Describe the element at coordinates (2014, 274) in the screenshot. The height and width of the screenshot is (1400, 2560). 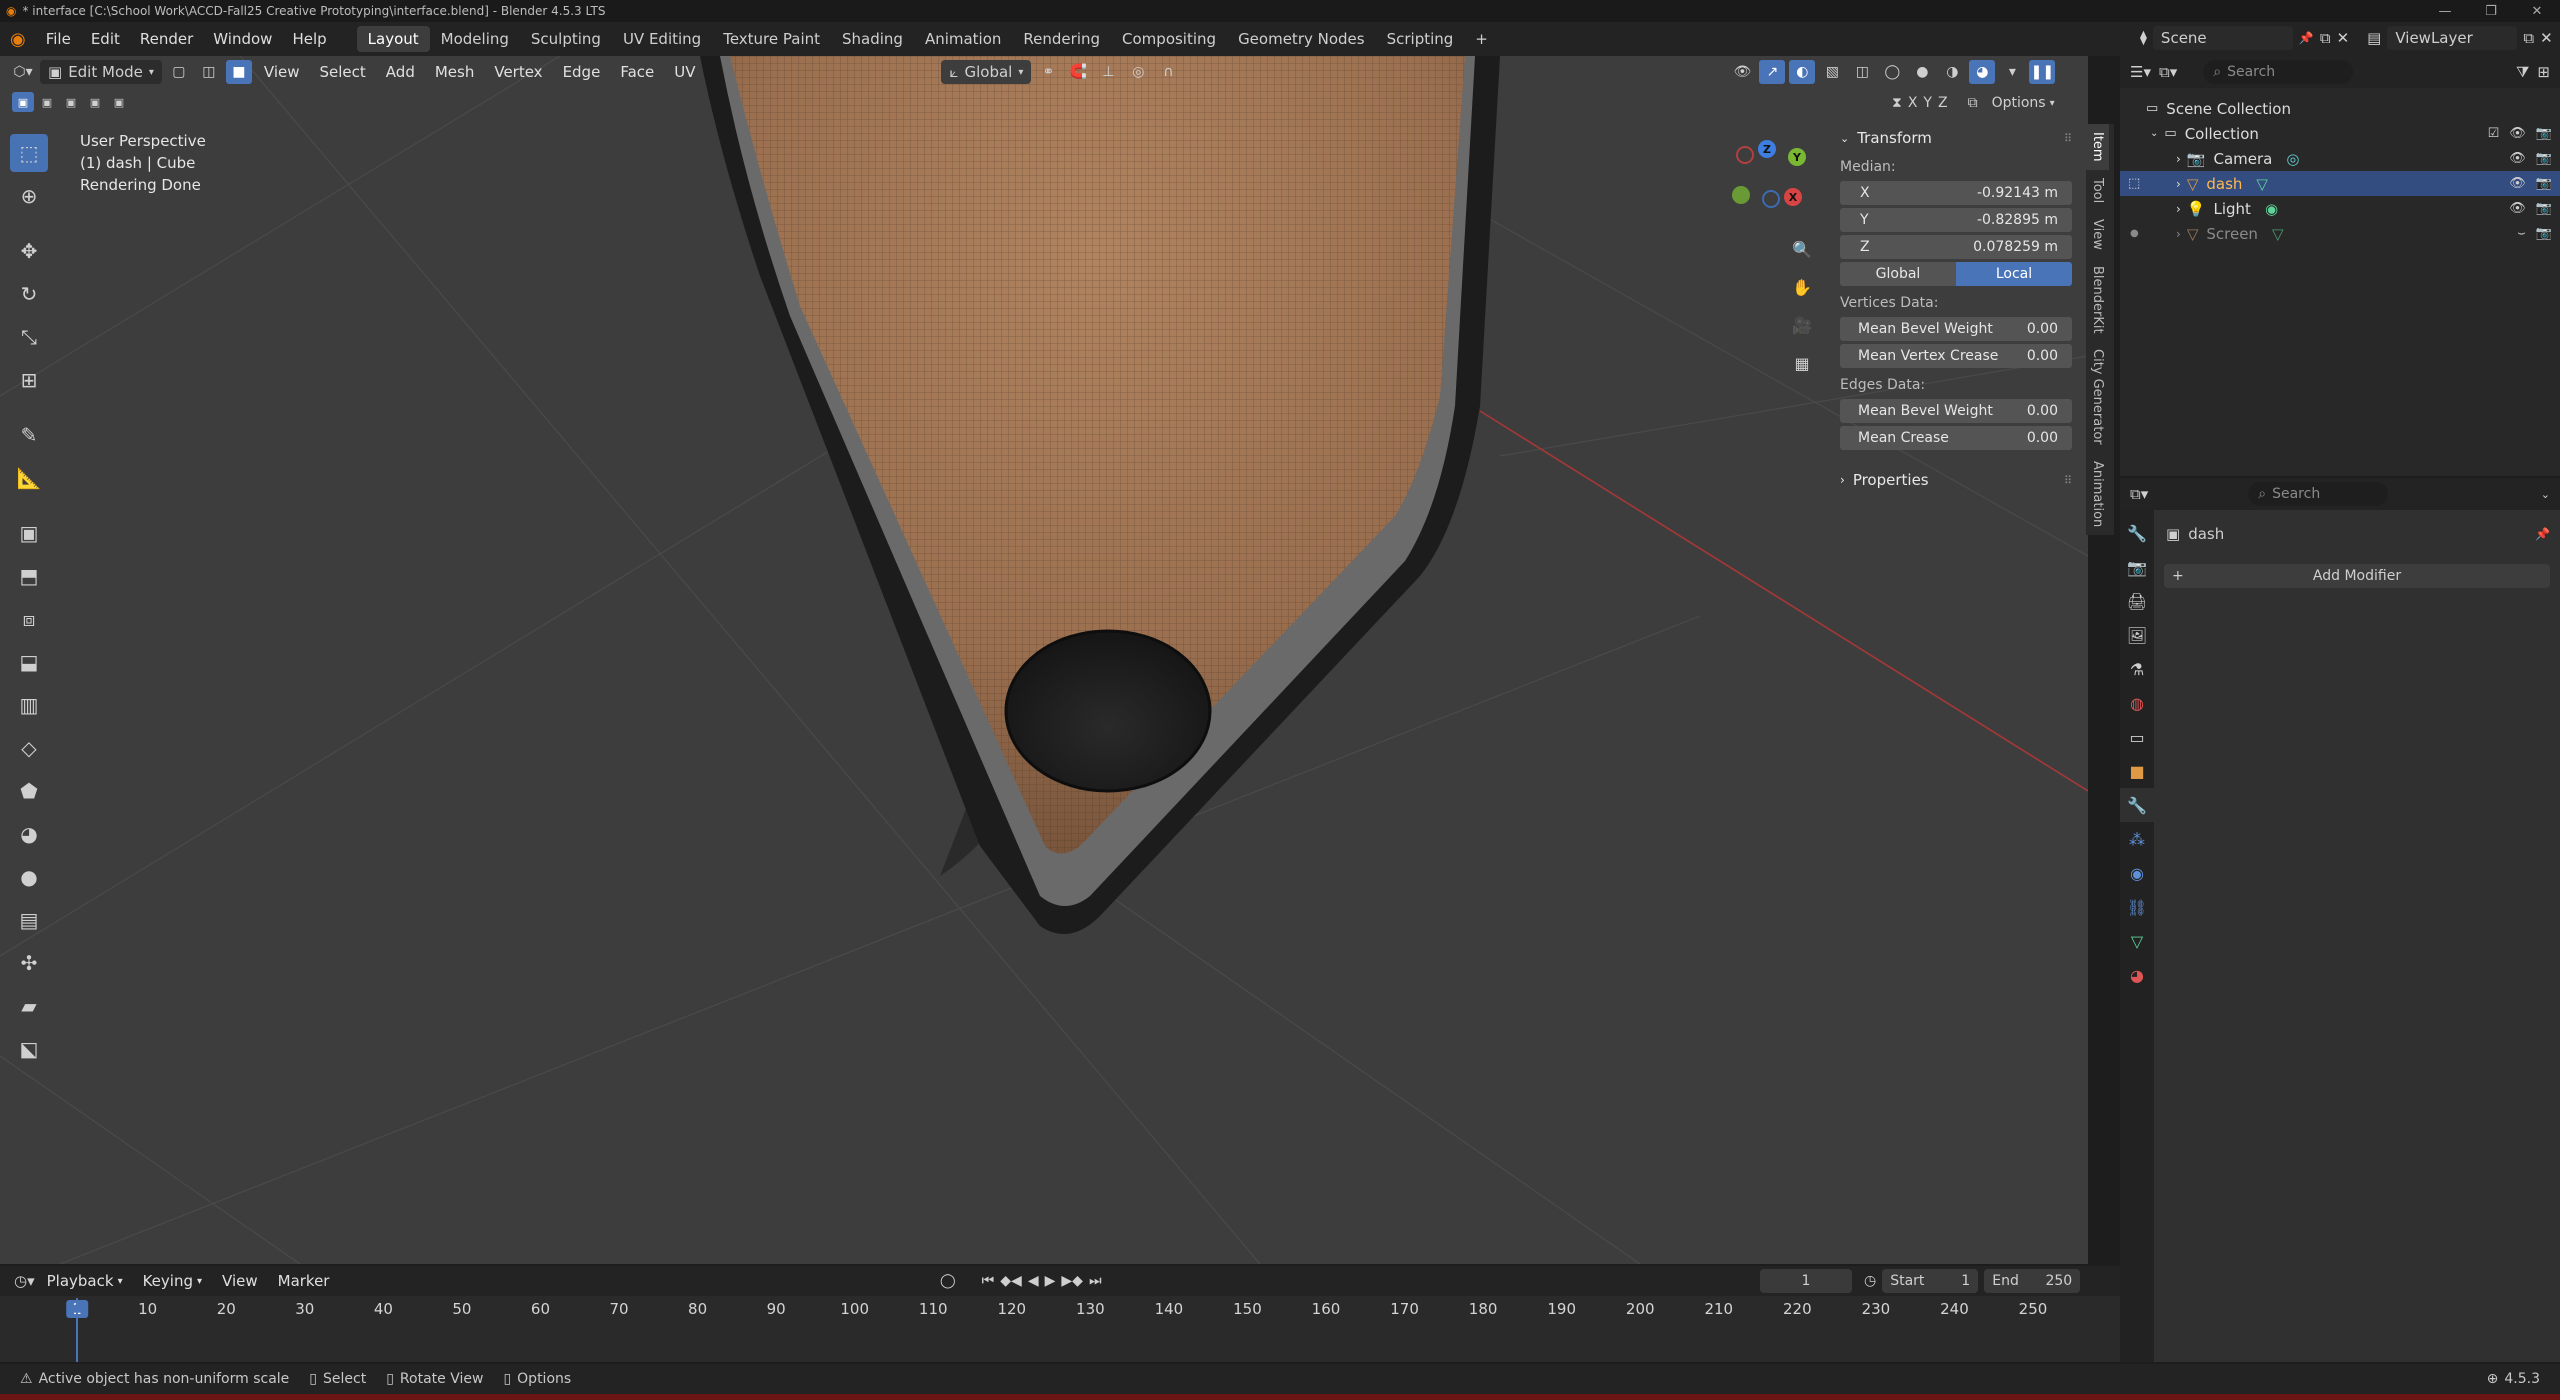
I see `local-space-button: Local` at that location.